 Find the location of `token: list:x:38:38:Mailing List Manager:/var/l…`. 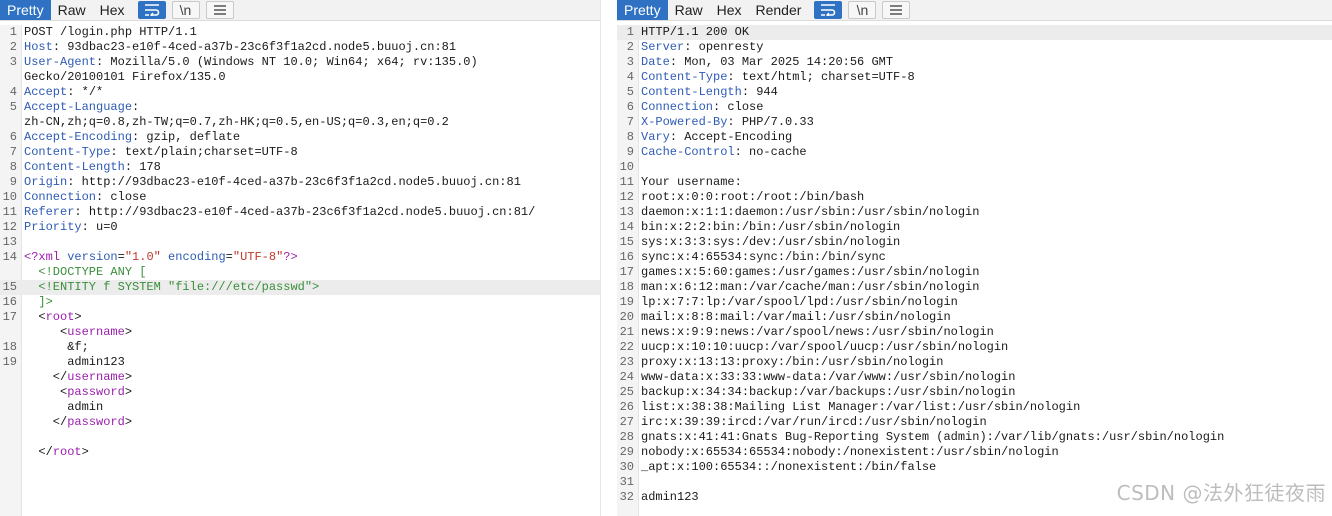

token: list:x:38:38:Mailing List Manager:/var/l… is located at coordinates (861, 407).